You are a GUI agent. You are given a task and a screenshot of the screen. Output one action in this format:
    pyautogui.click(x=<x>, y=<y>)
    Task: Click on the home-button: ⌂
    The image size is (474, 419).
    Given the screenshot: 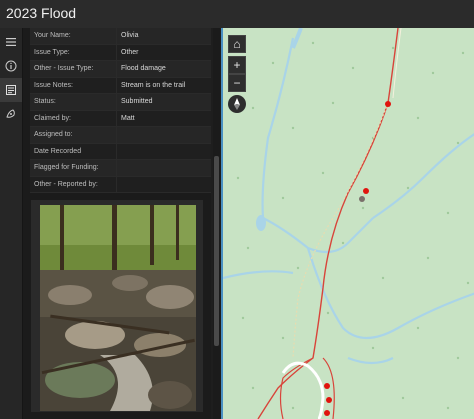 What is the action you would take?
    pyautogui.click(x=237, y=44)
    